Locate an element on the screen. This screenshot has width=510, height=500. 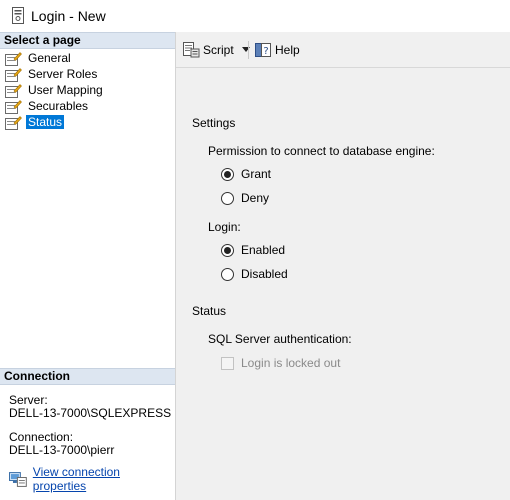
help-button: ? Help is located at coordinates (277, 50).